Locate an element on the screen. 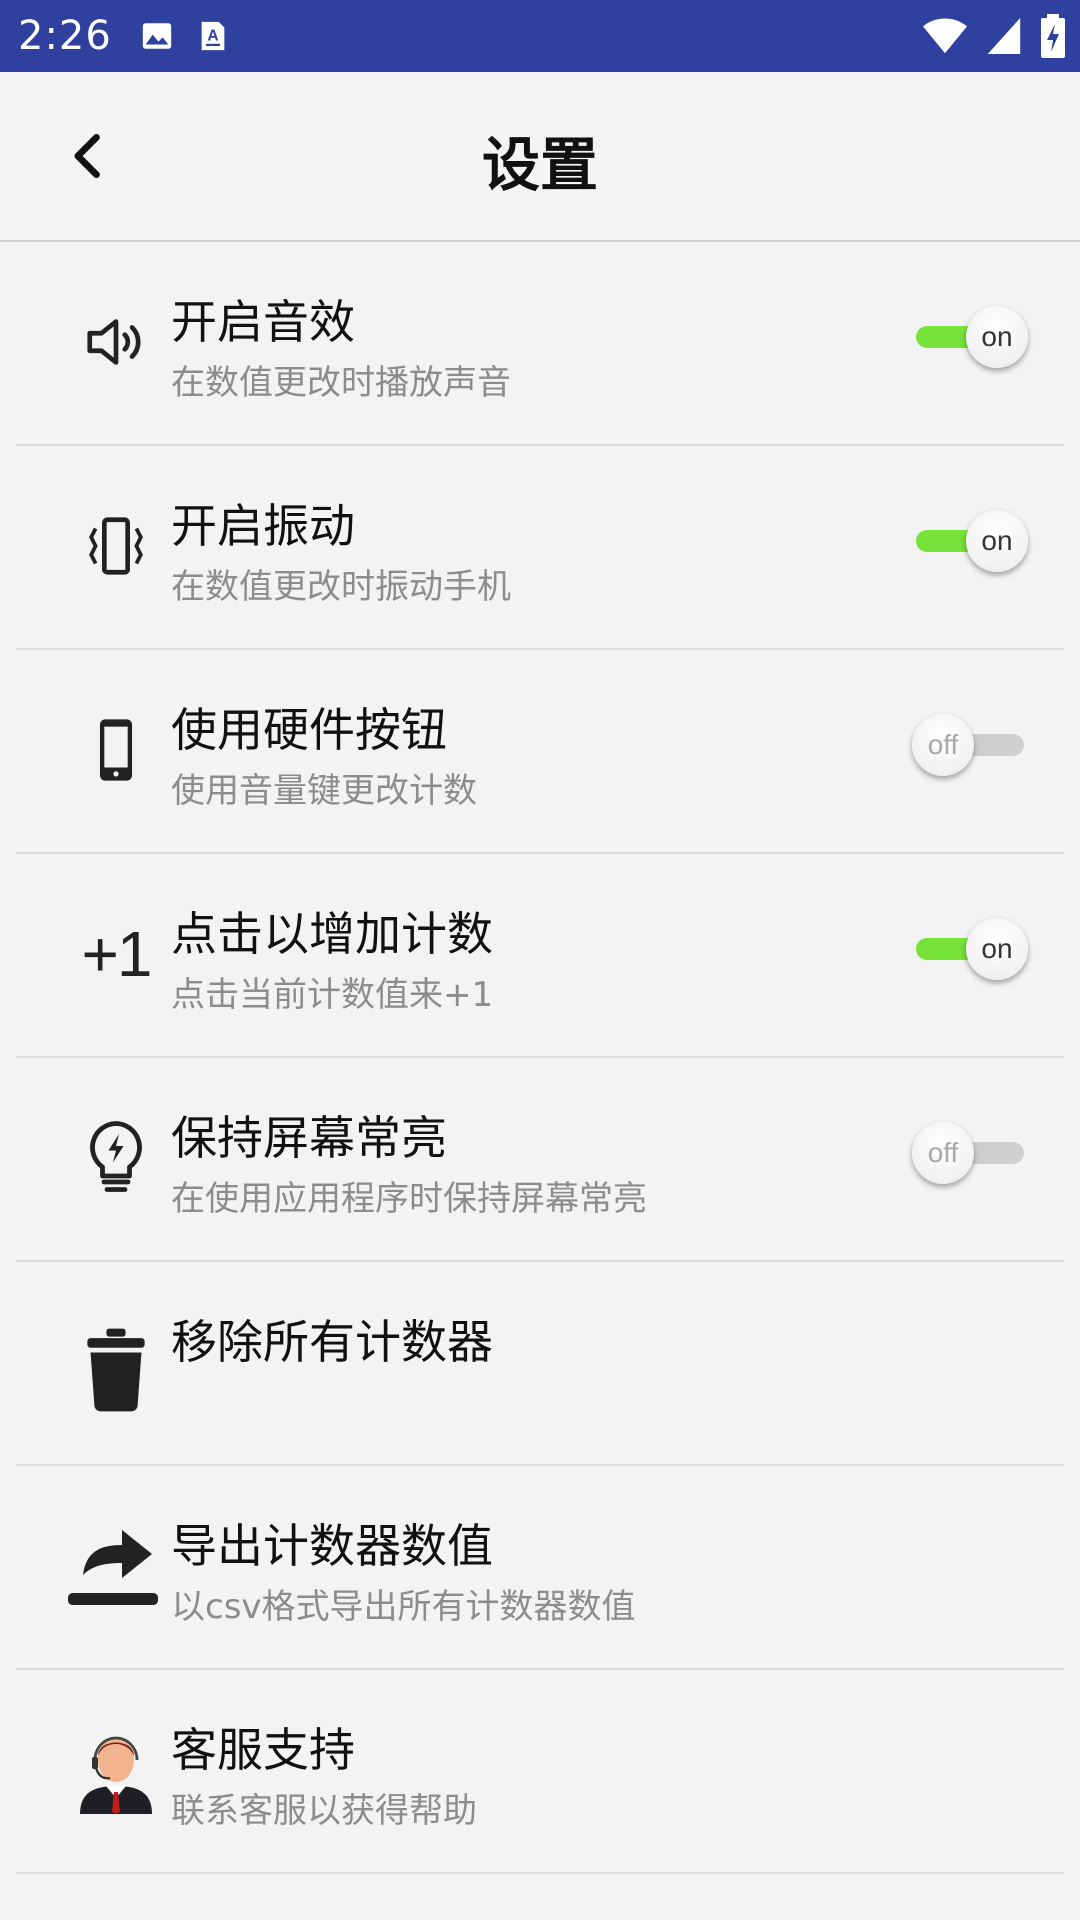 This screenshot has height=1920, width=1080. plus-one-icon: +1 is located at coordinates (116, 954).